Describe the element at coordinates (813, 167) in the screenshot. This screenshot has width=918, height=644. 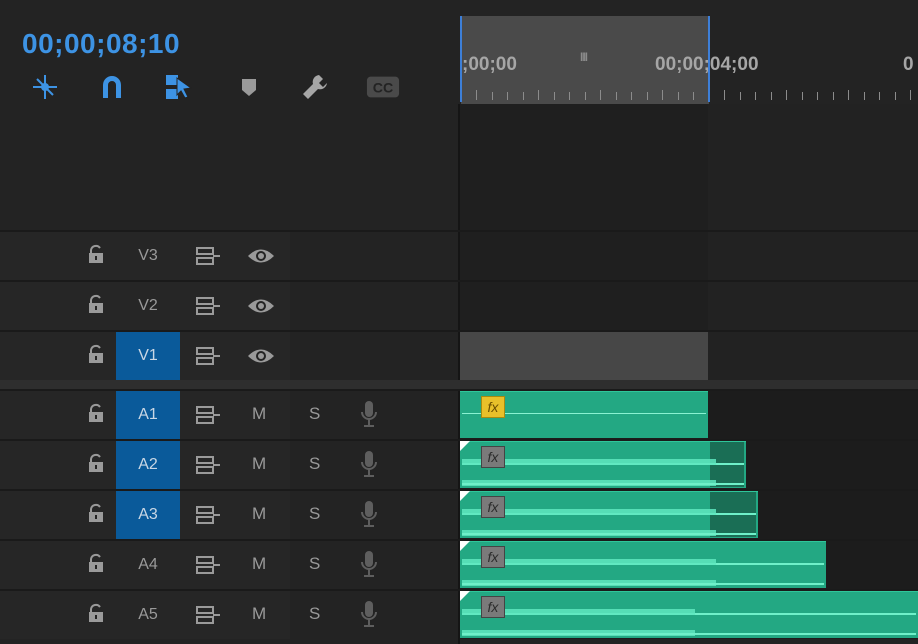
I see `timeline-empty-area` at that location.